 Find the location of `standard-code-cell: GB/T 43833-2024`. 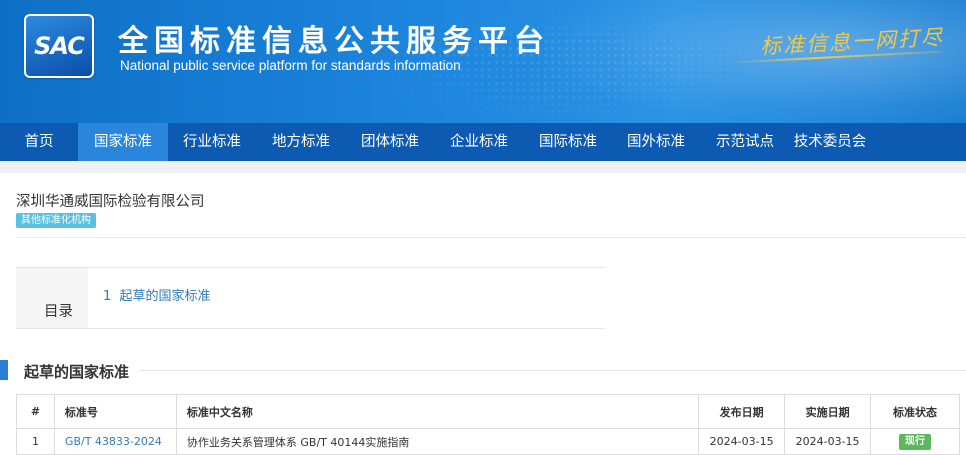

standard-code-cell: GB/T 43833-2024 is located at coordinates (115, 441).